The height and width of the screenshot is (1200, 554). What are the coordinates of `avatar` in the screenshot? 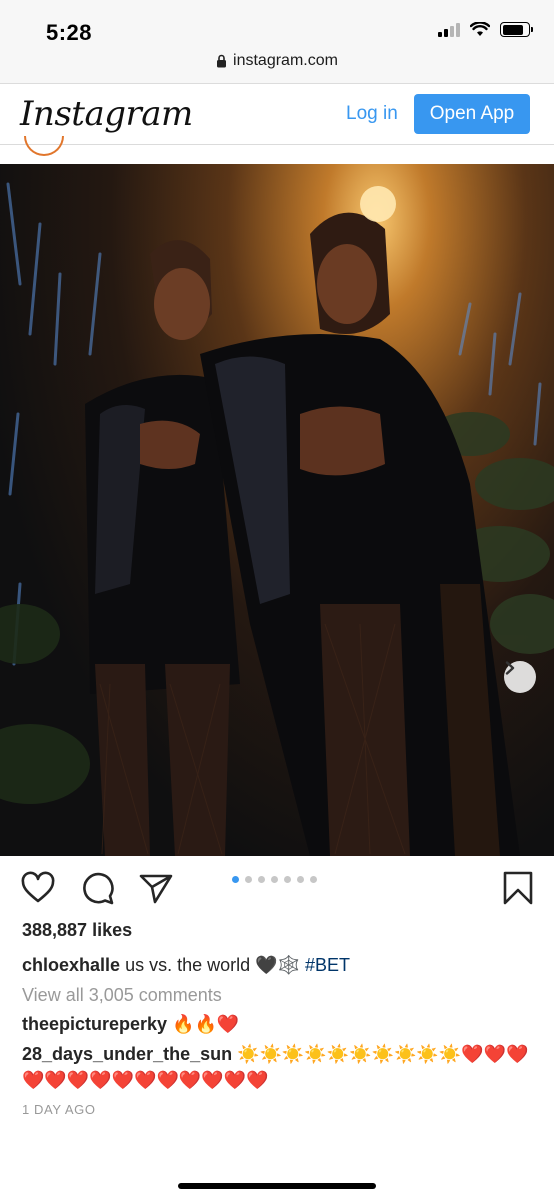 It's located at (44, 146).